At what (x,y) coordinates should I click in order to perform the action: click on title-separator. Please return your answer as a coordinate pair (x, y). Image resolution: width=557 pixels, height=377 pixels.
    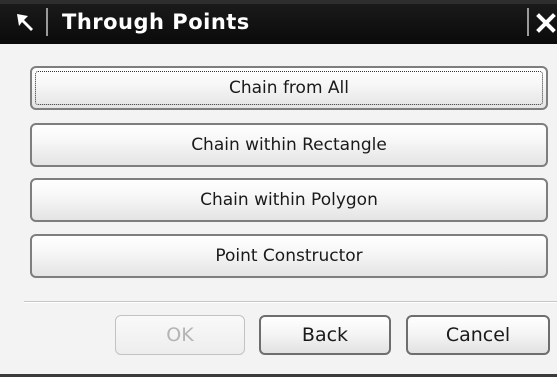
    Looking at the image, I should click on (47, 22).